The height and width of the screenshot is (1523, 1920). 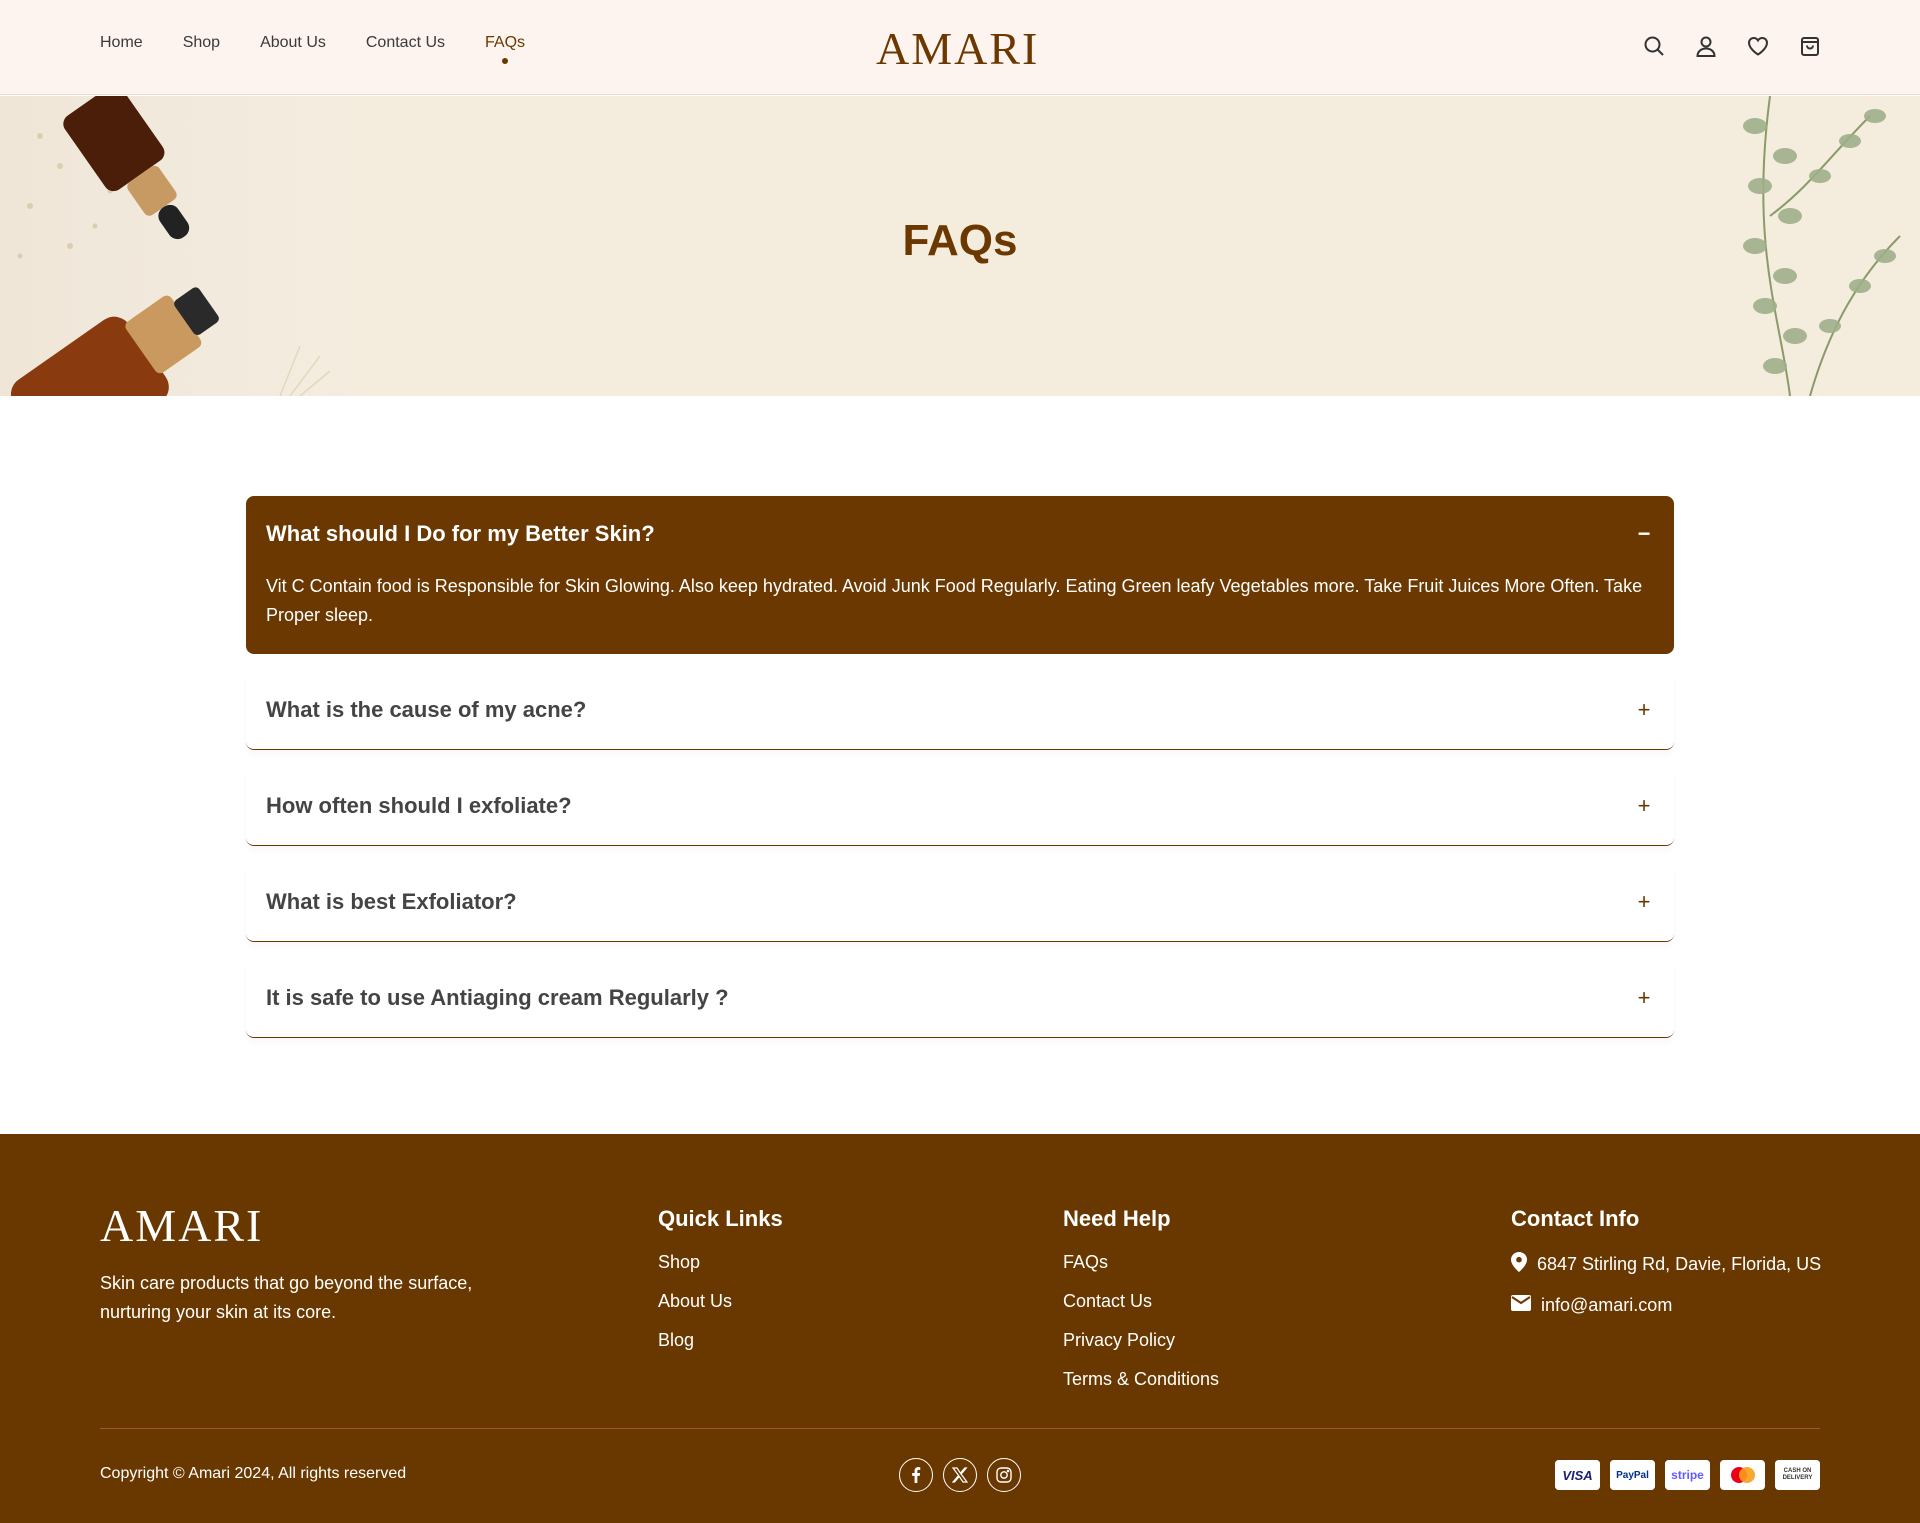 What do you see at coordinates (1575, 1218) in the screenshot?
I see `footer-column-title: Contact Info` at bounding box center [1575, 1218].